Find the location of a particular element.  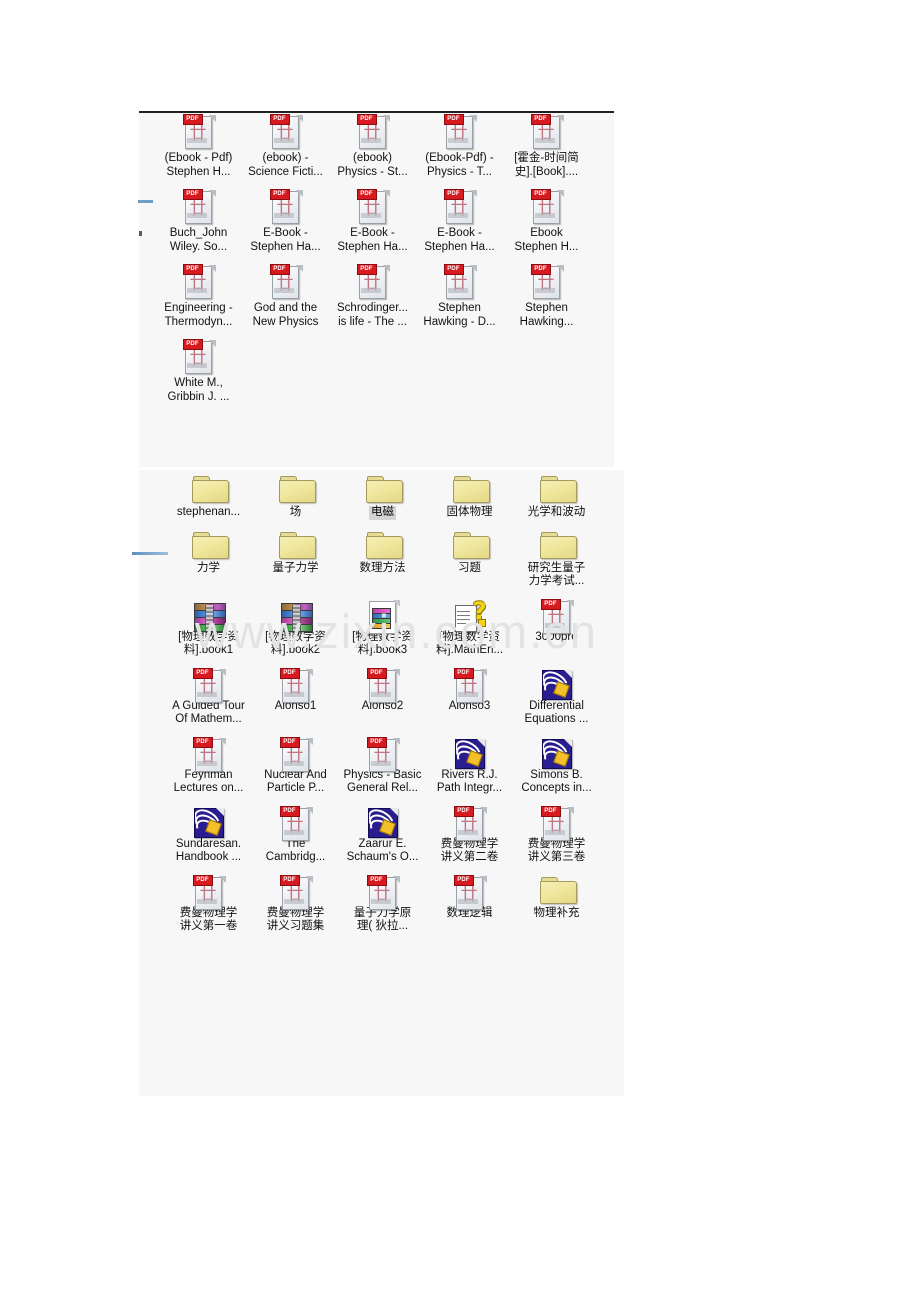

file-item: 廿 PDF God and the New Physics is located at coordinates (285, 296).